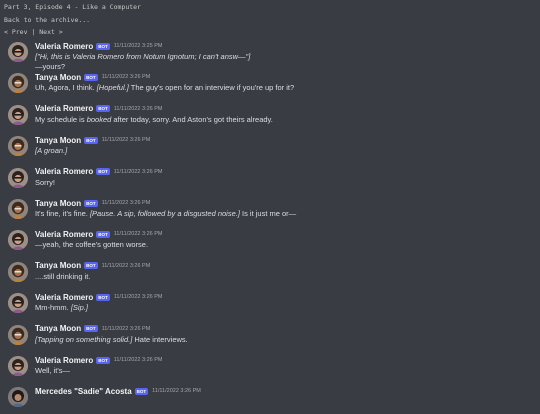 The image size is (540, 414). I want to click on message-header: Valeria Romero BOT 11/11/2022 3:25 PM, so click(98, 46).